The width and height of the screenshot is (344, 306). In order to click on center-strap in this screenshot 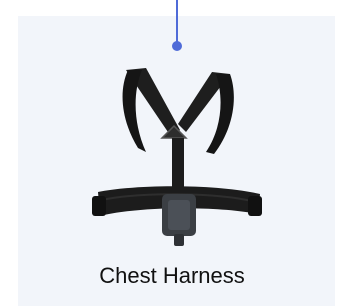, I will do `click(178, 166)`.